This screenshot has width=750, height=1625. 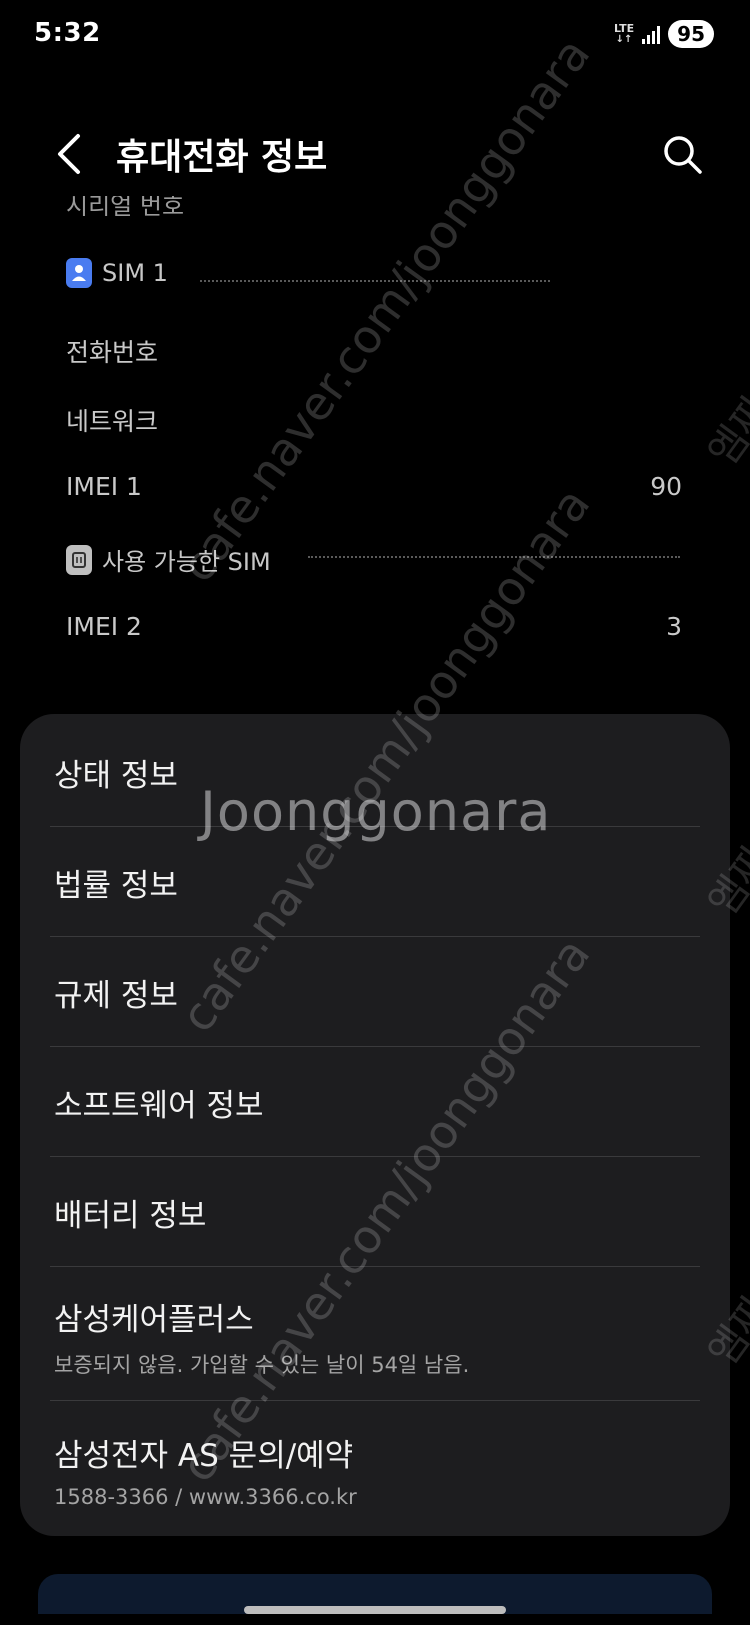 What do you see at coordinates (651, 34) in the screenshot?
I see `signal-icon` at bounding box center [651, 34].